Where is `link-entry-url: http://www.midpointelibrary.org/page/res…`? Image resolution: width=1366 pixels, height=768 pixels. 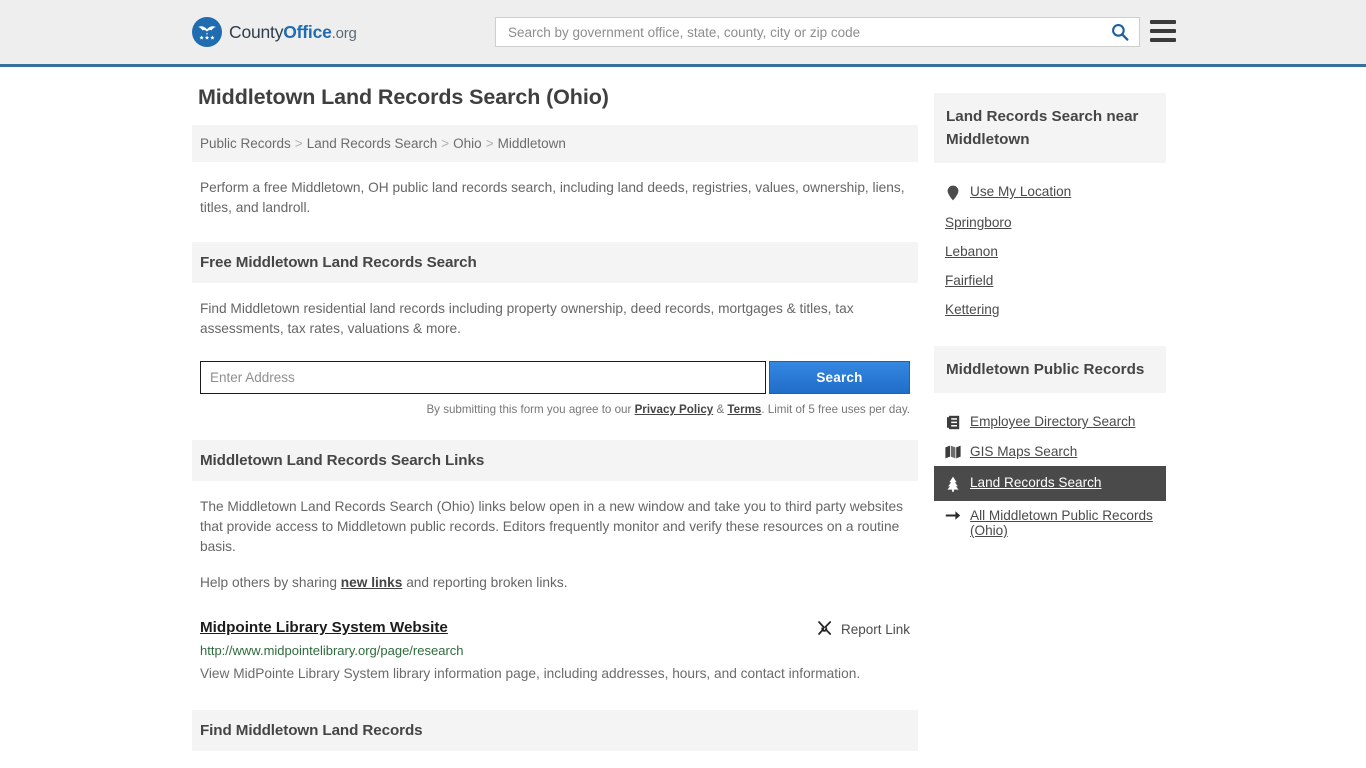
link-entry-url: http://www.midpointelibrary.org/page/res… is located at coordinates (555, 650).